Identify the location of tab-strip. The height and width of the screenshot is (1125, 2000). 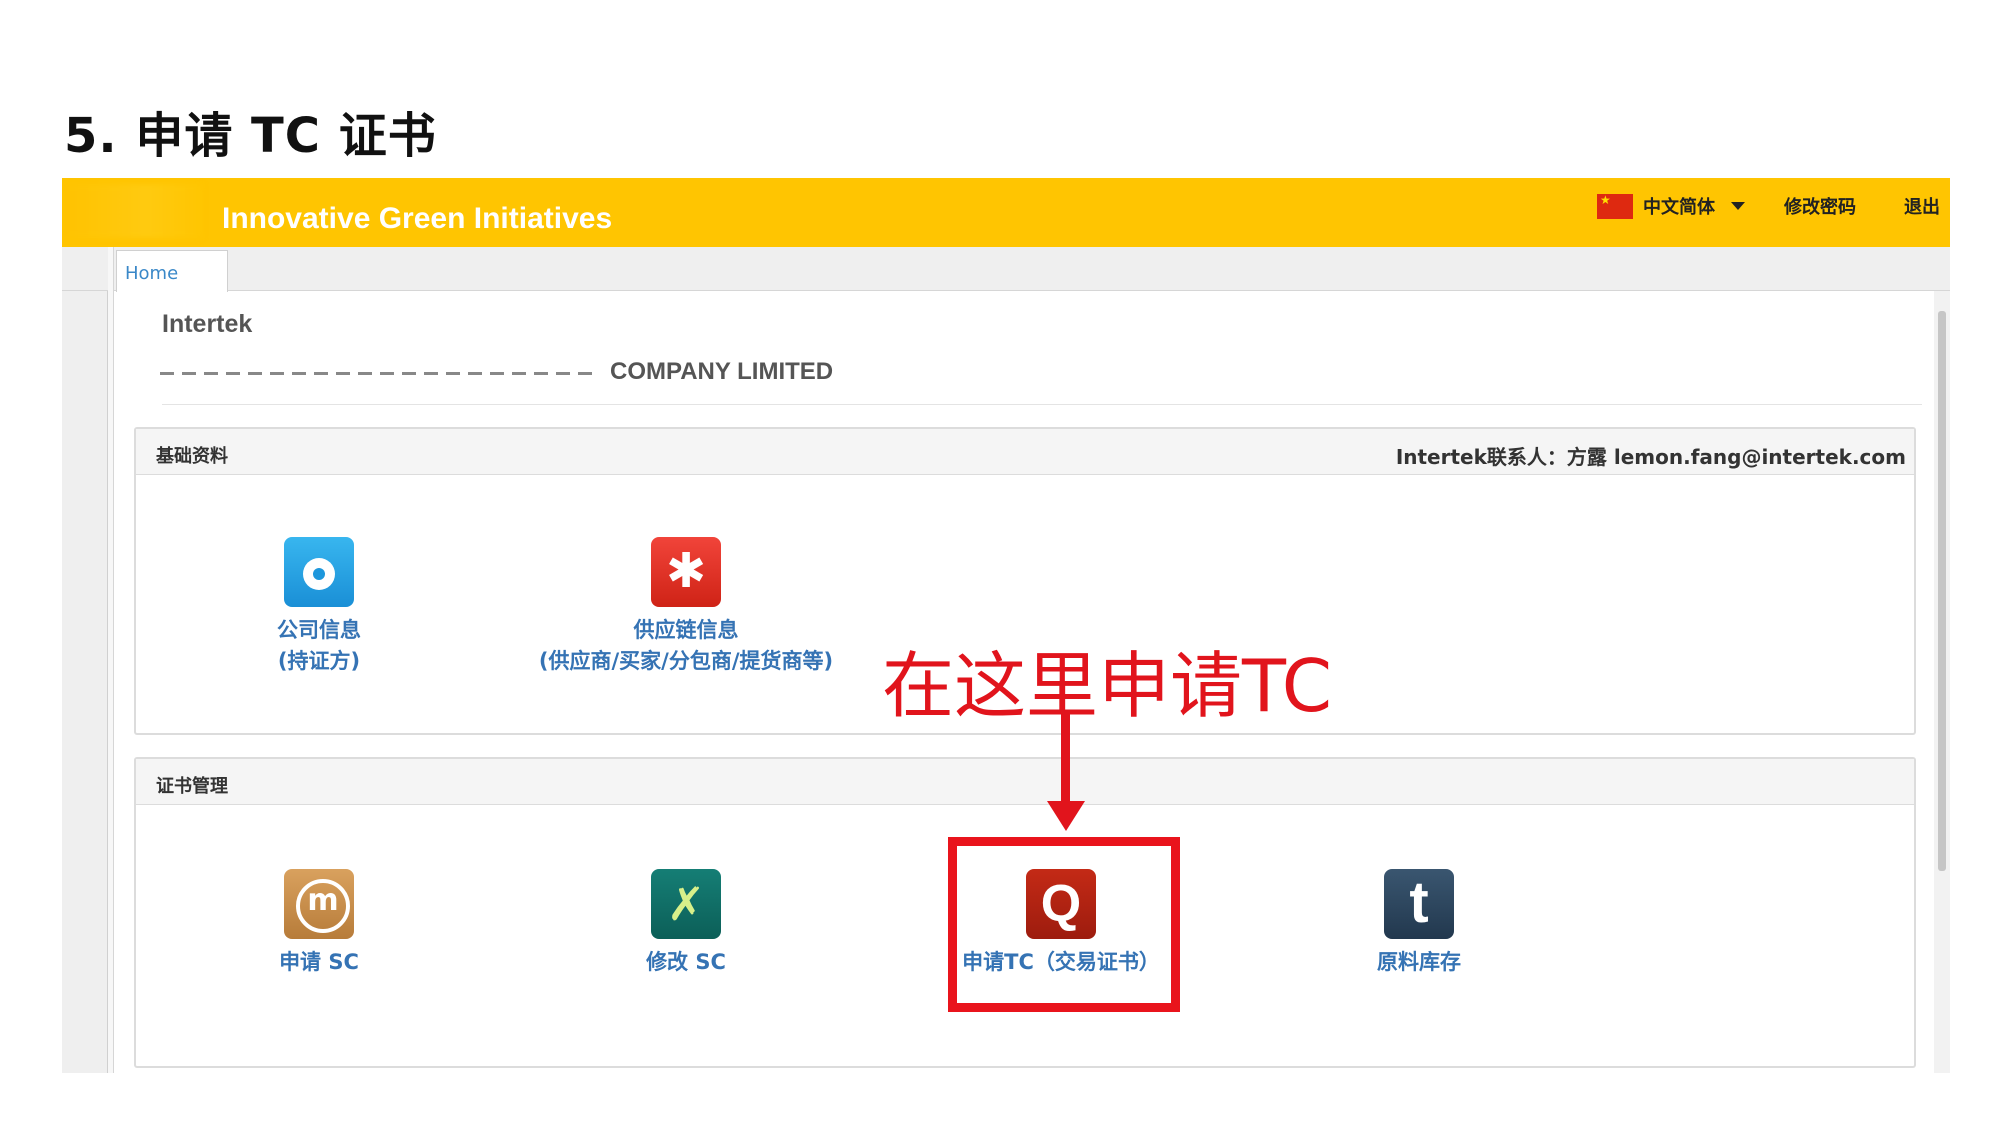
(1006, 269).